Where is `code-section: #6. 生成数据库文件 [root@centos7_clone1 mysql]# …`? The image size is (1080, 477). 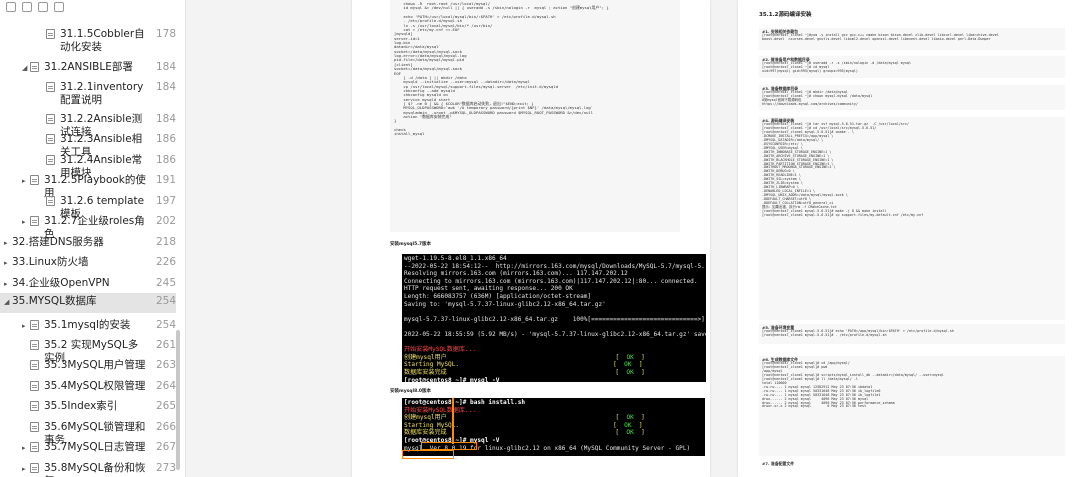
code-section: #6. 生成数据库文件 [root@centos7_clone1 mysql]# … is located at coordinates (912, 406).